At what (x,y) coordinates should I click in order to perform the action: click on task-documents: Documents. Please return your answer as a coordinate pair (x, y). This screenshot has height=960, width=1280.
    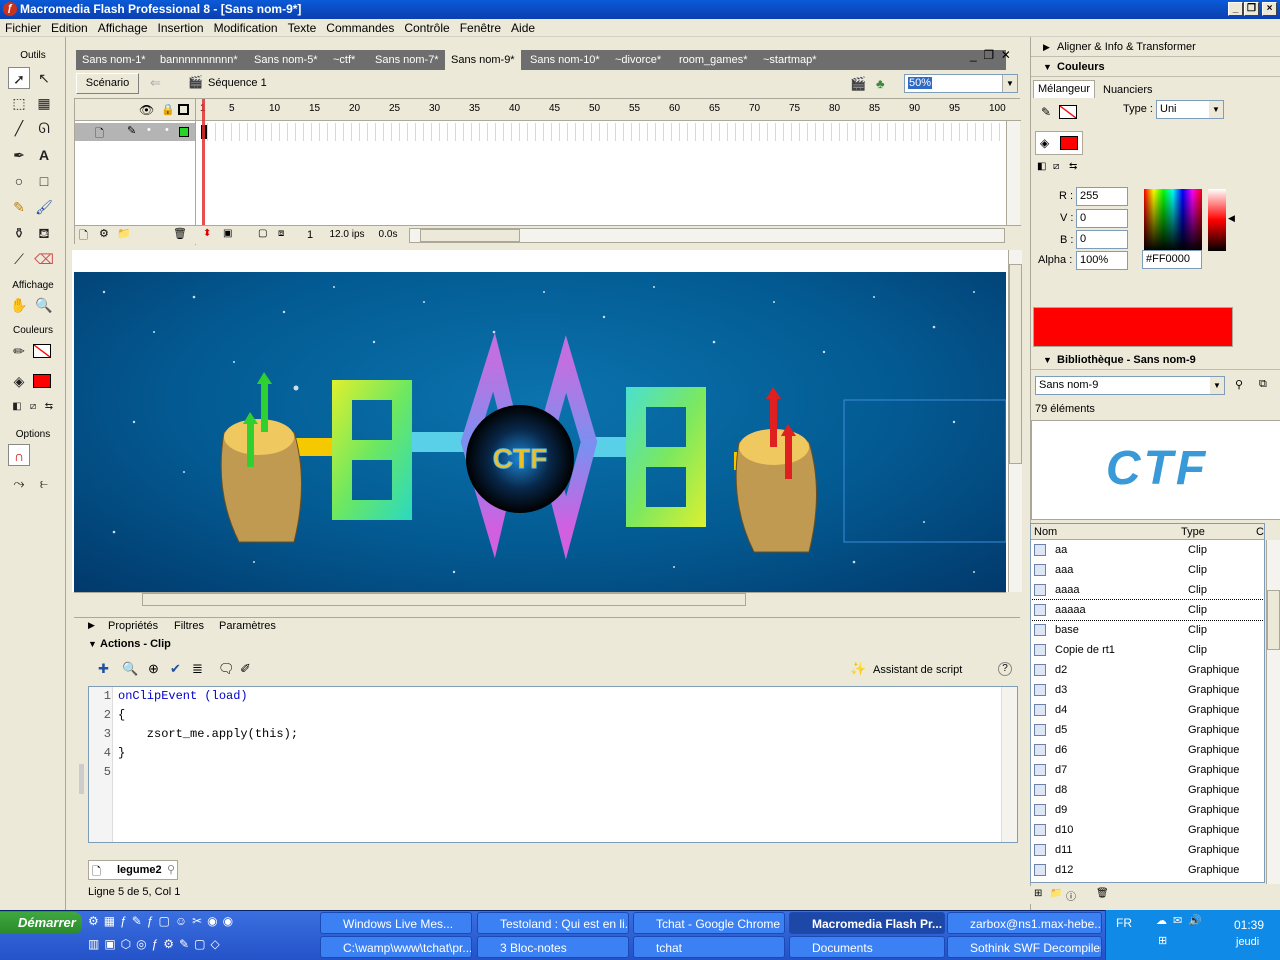
    Looking at the image, I should click on (867, 947).